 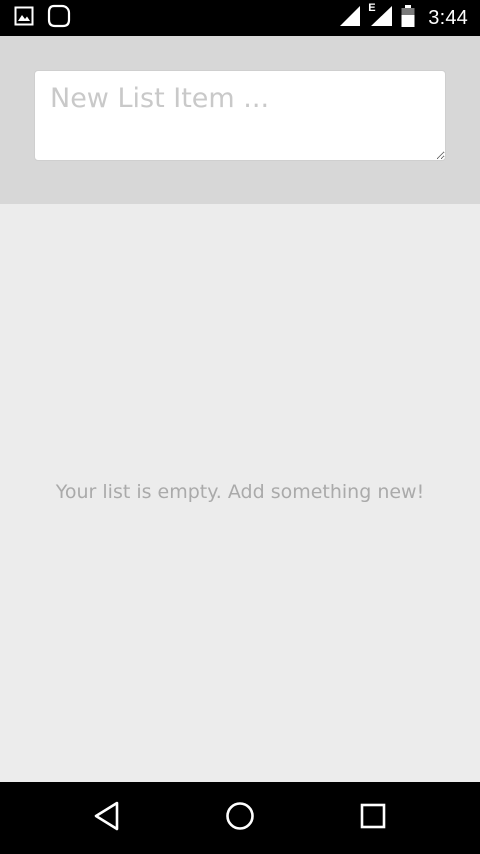 What do you see at coordinates (381, 17) in the screenshot?
I see `data-signal-icon: E` at bounding box center [381, 17].